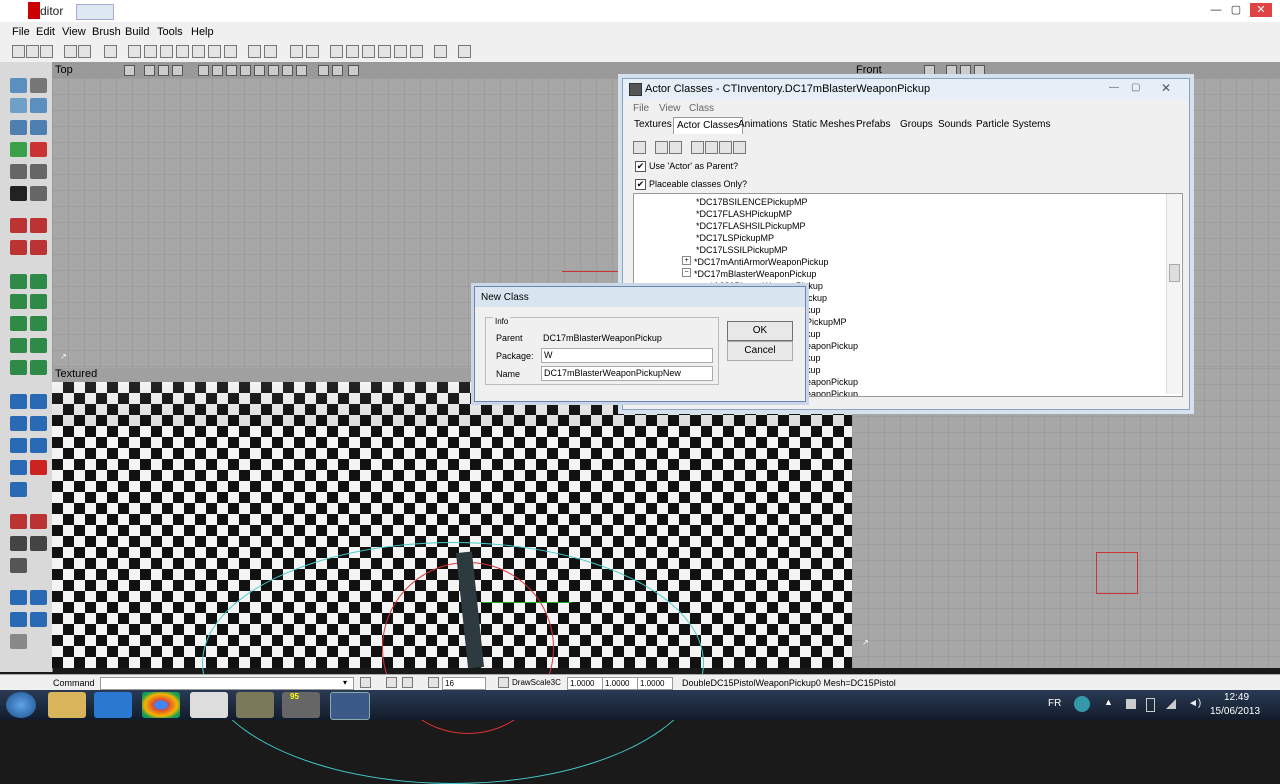  I want to click on linear-stair-icon, so click(18, 323).